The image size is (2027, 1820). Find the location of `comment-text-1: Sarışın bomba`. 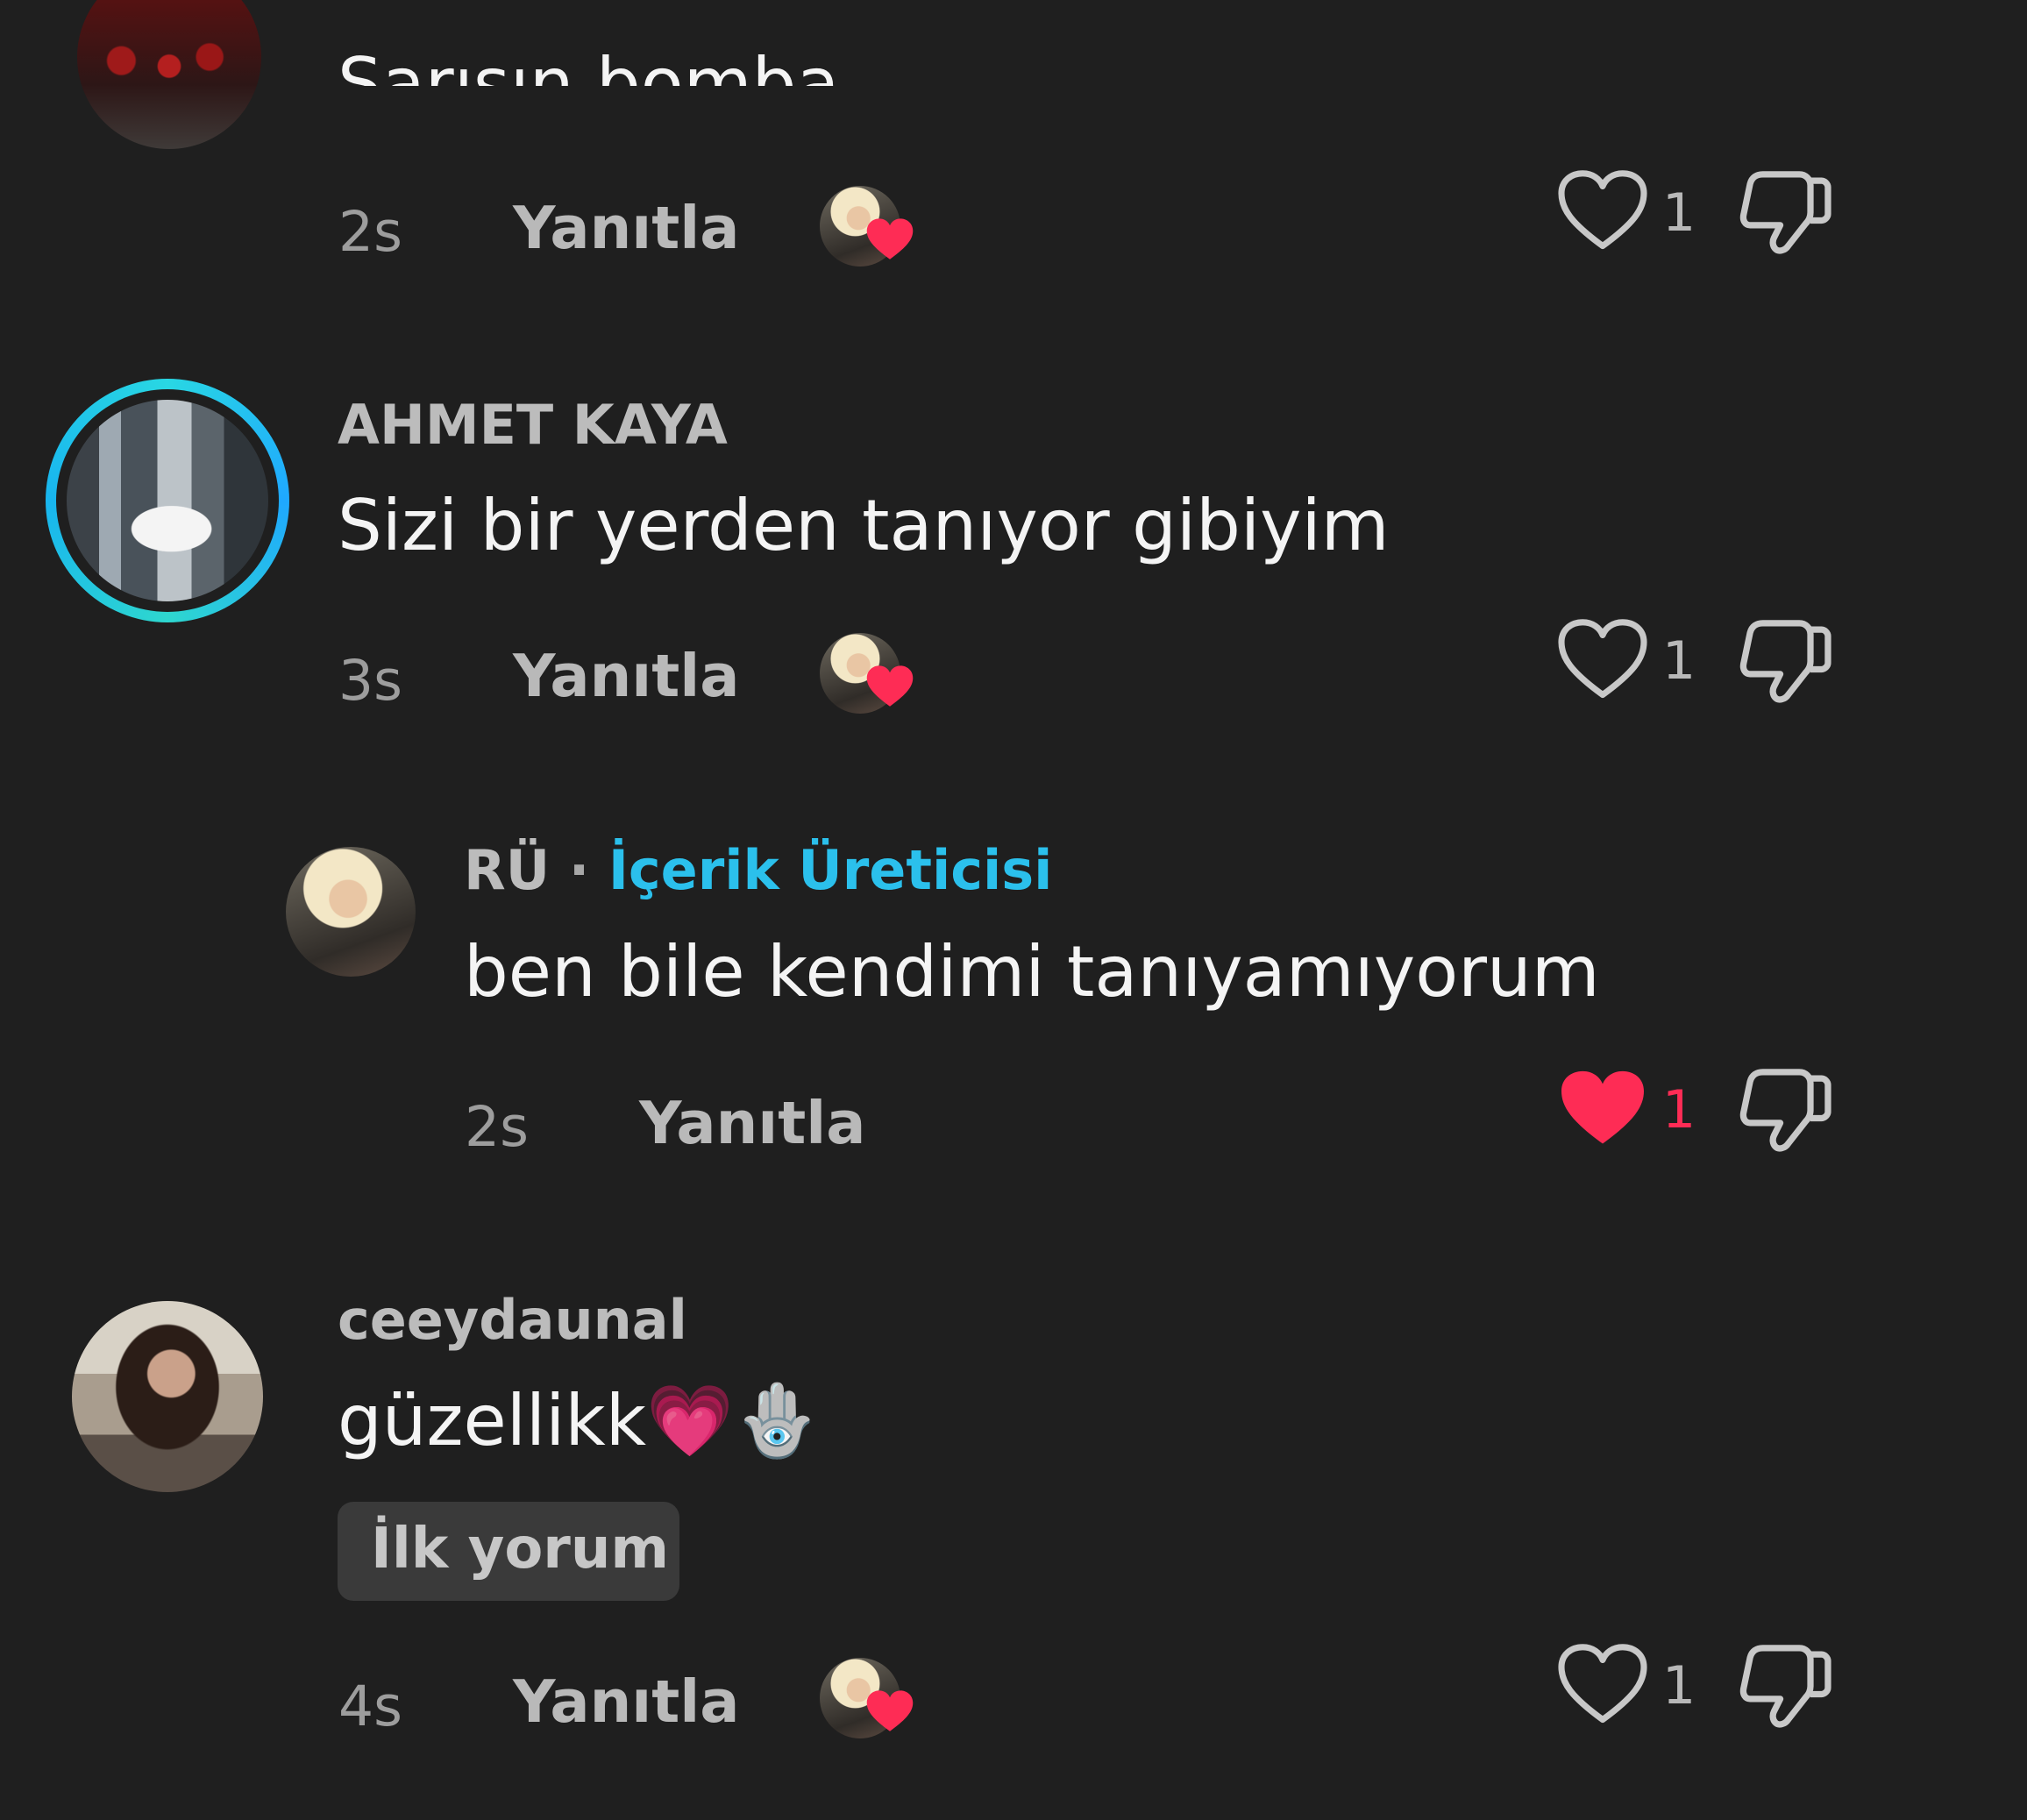

comment-text-1: Sarışın bomba is located at coordinates (589, 83).